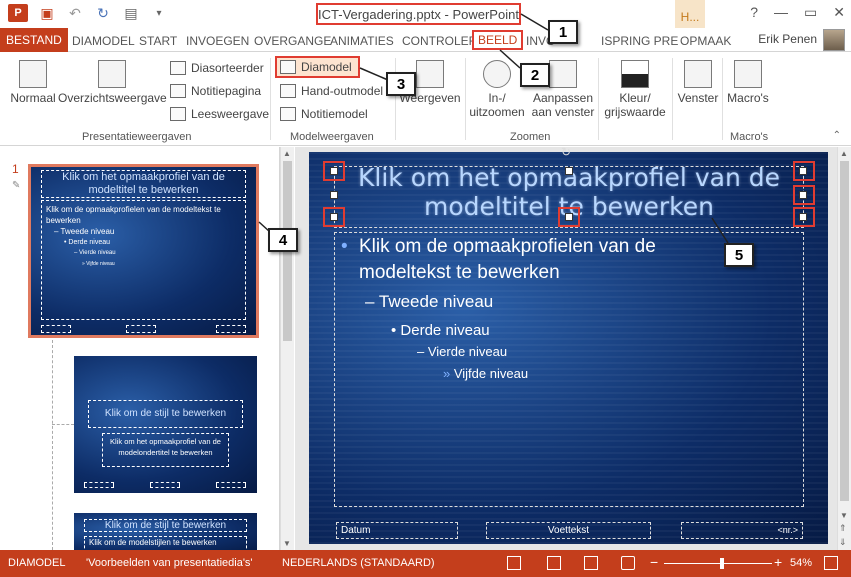  I want to click on zoom-level: 54%, so click(801, 563).